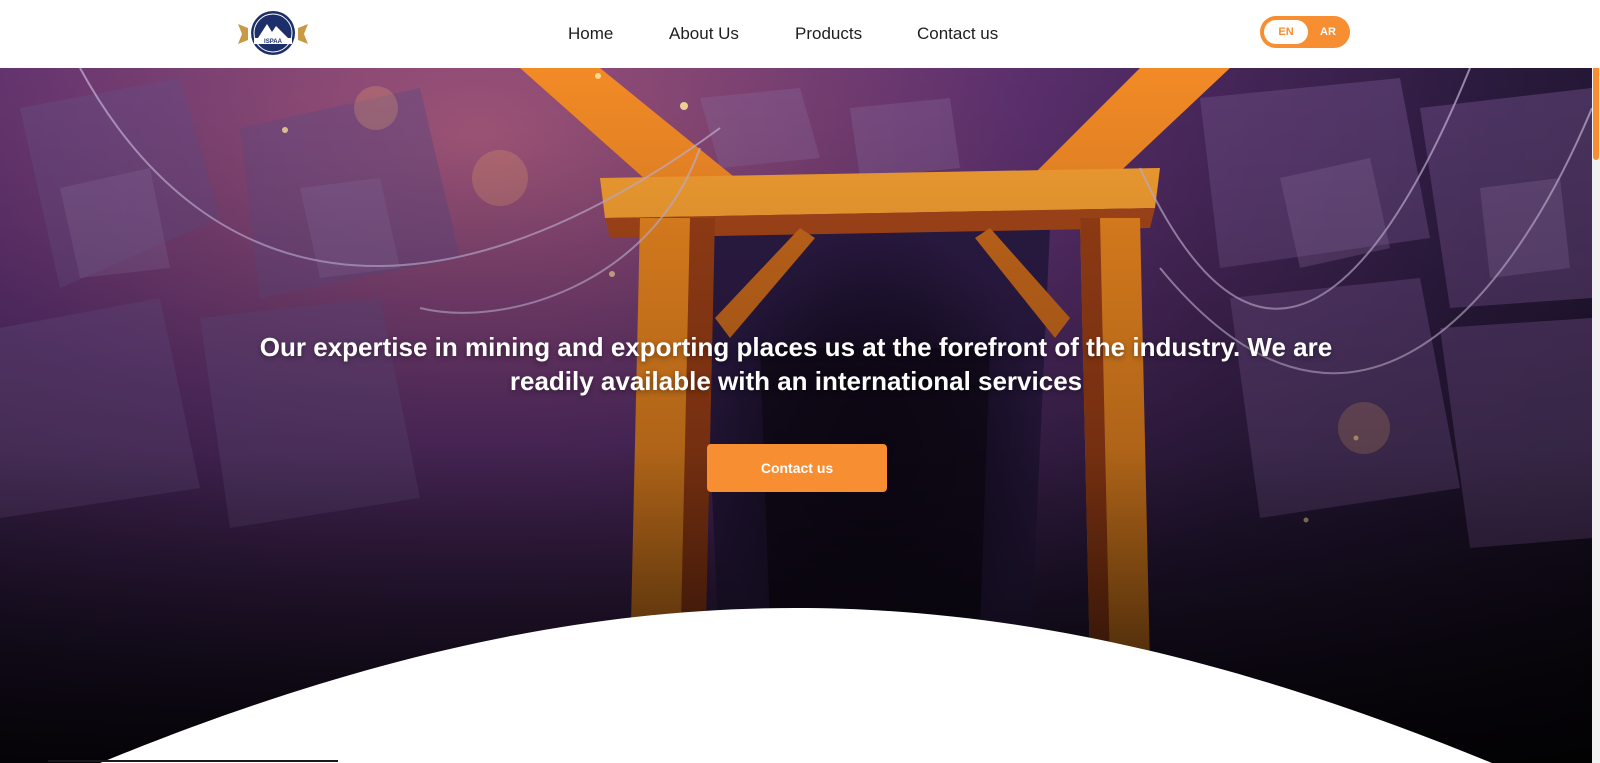 The height and width of the screenshot is (763, 1600). What do you see at coordinates (704, 34) in the screenshot?
I see `nav-link-about-us: About Us` at bounding box center [704, 34].